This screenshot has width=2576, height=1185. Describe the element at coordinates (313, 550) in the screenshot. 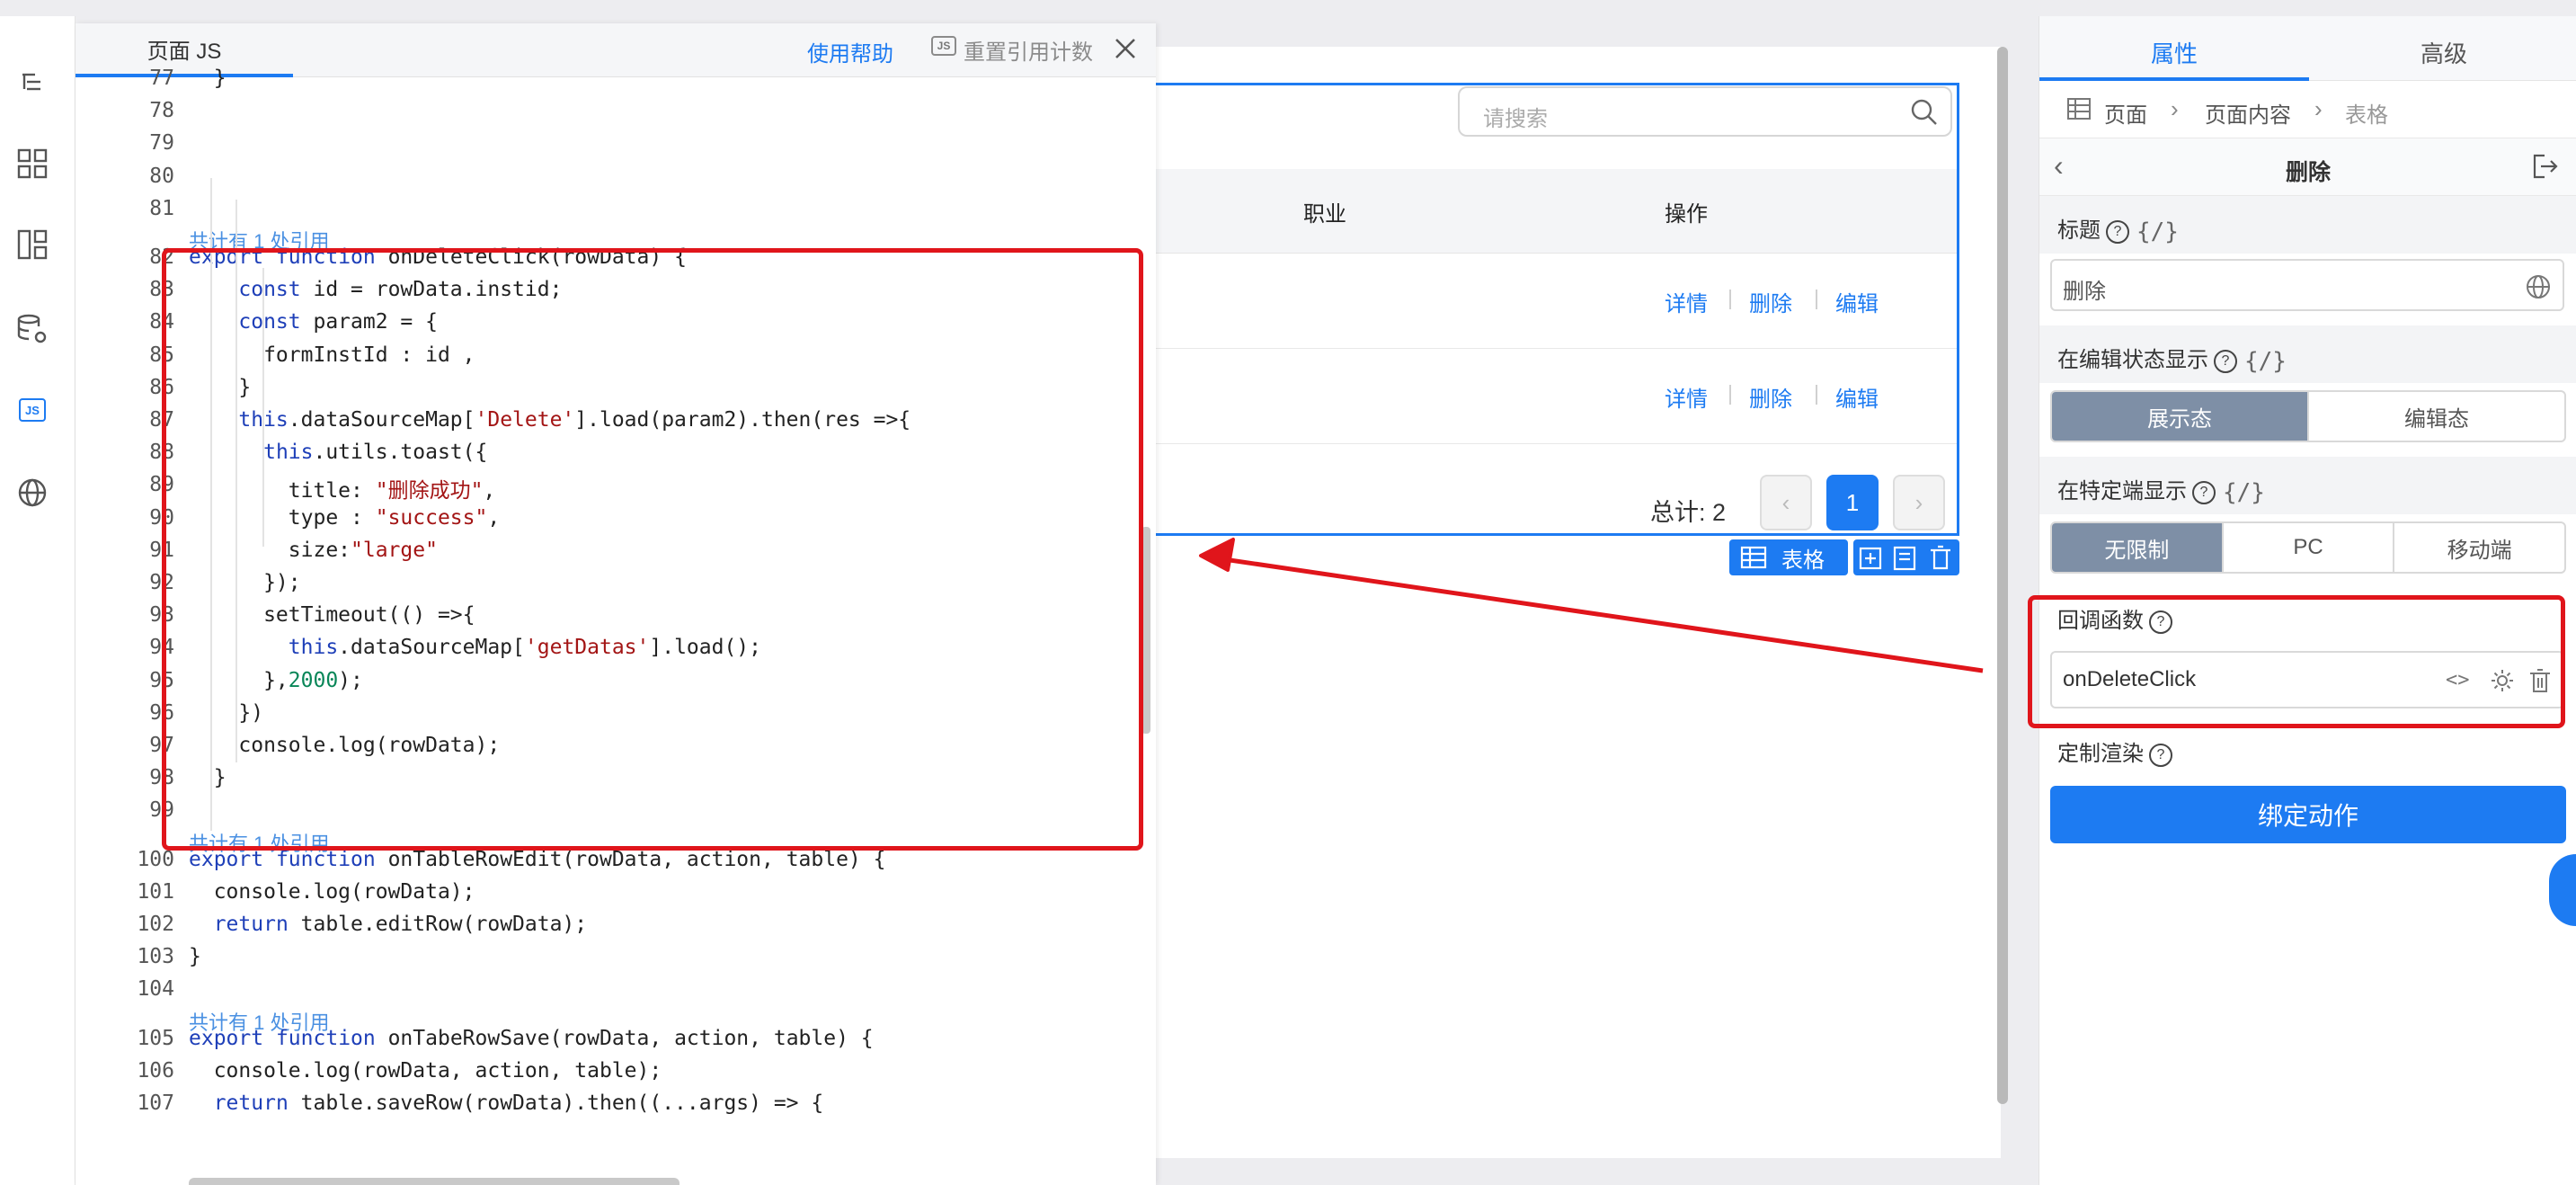

I see `code-line: size:"large"` at that location.